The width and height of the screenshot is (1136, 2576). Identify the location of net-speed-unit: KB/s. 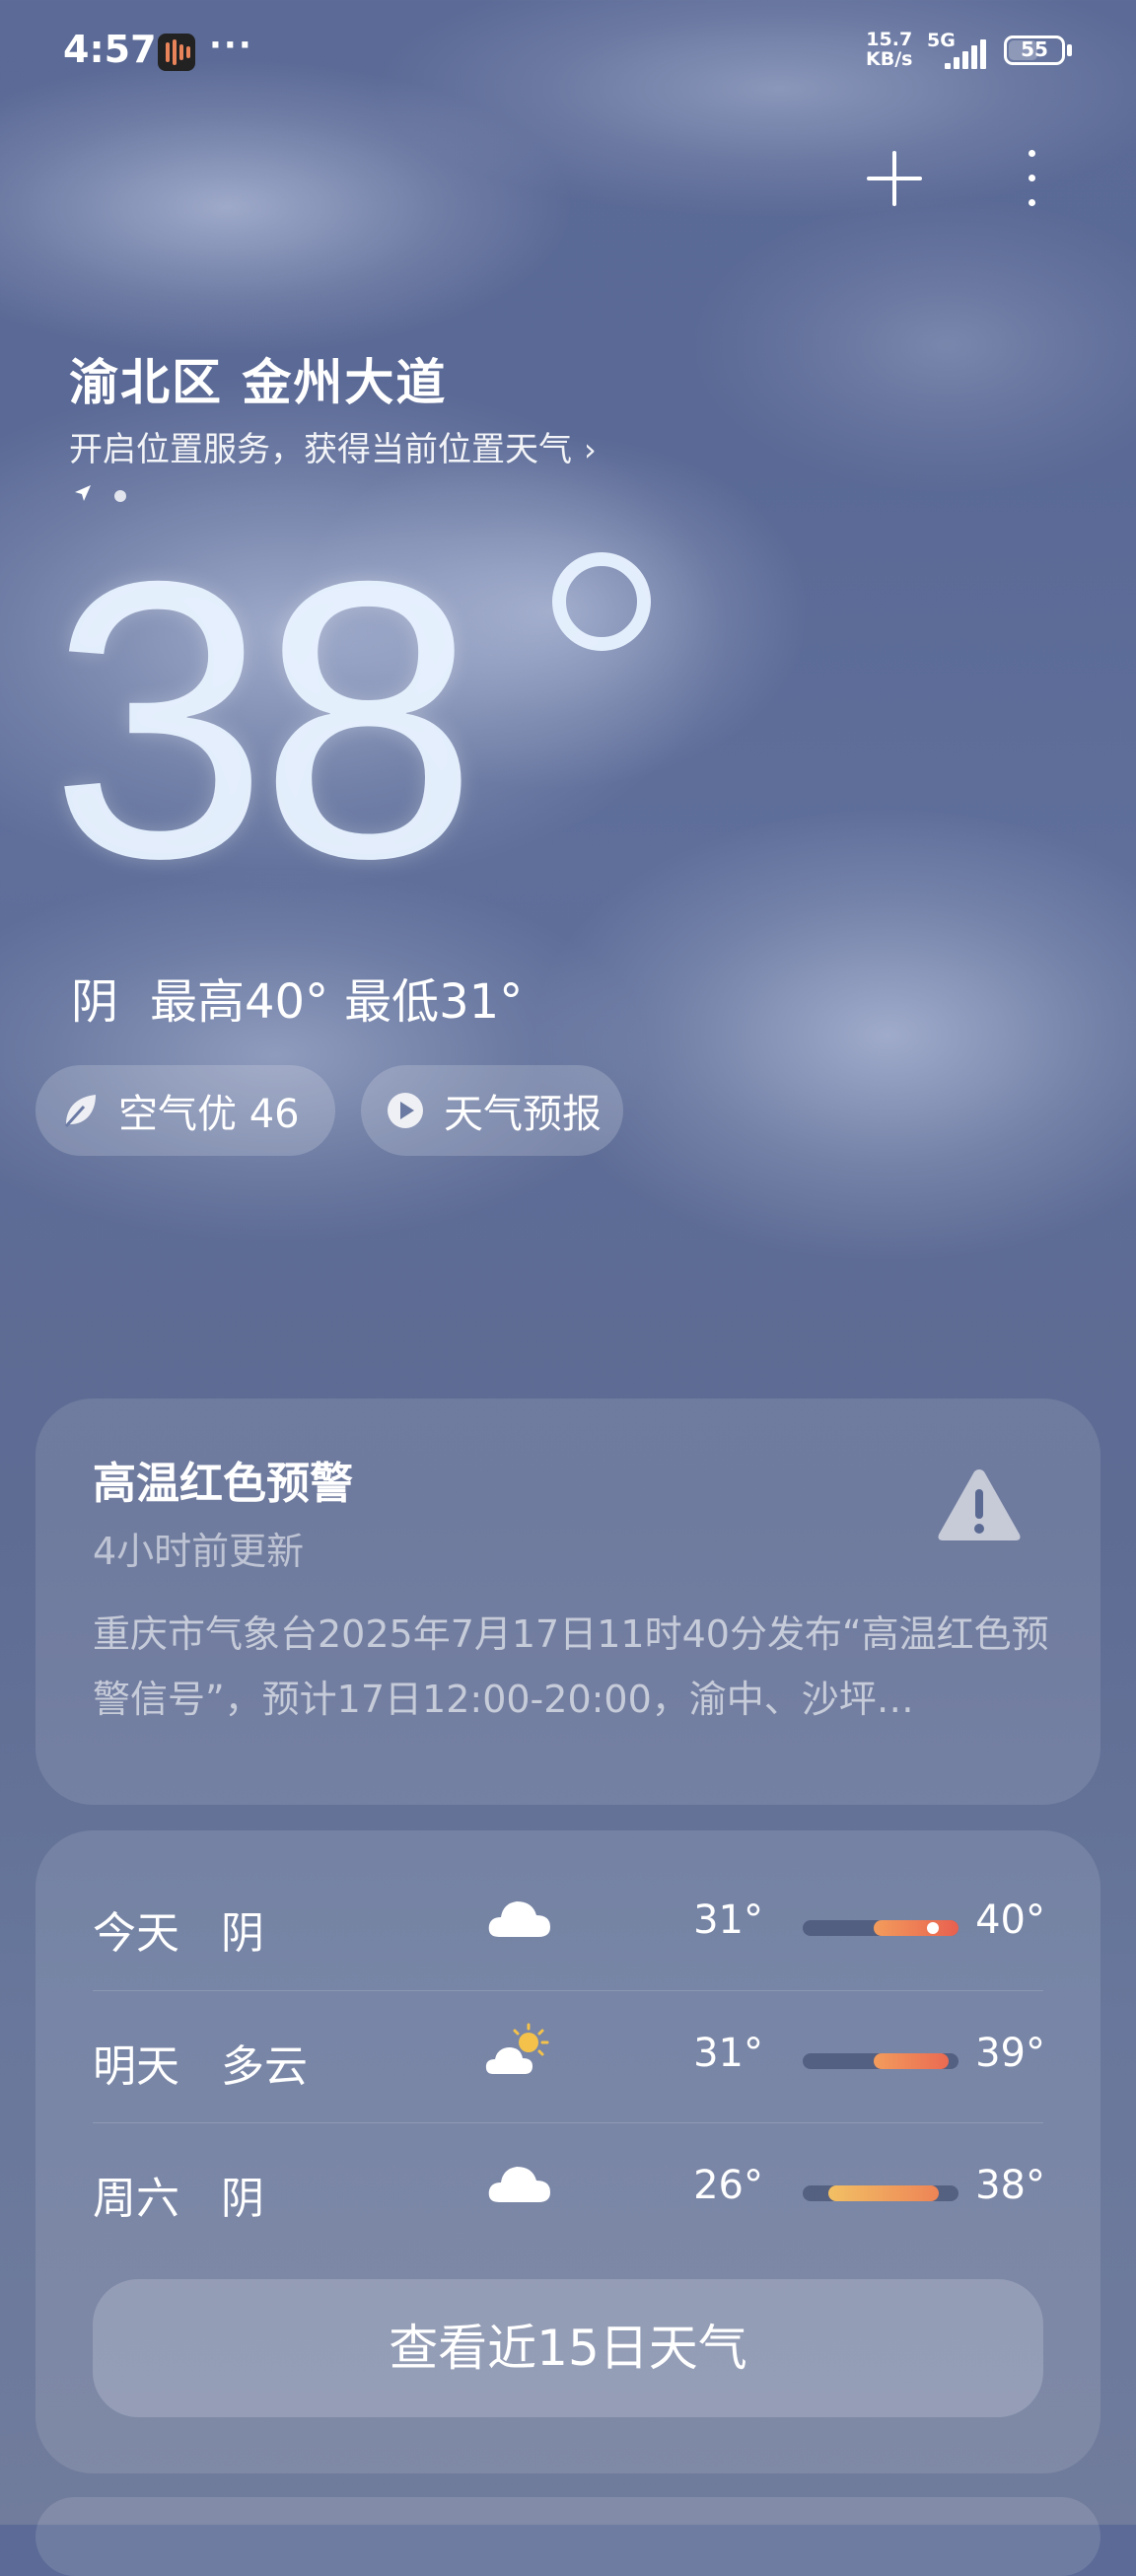
(889, 59).